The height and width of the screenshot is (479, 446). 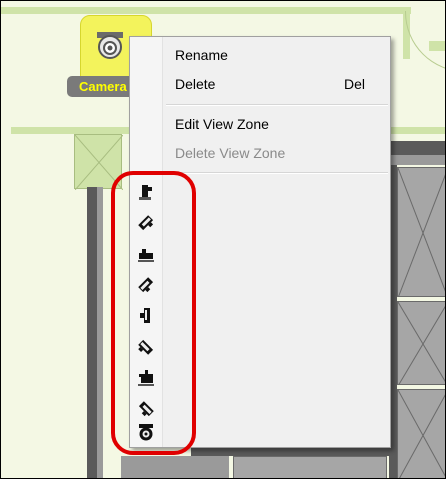 I want to click on column-block, so click(x=98, y=162).